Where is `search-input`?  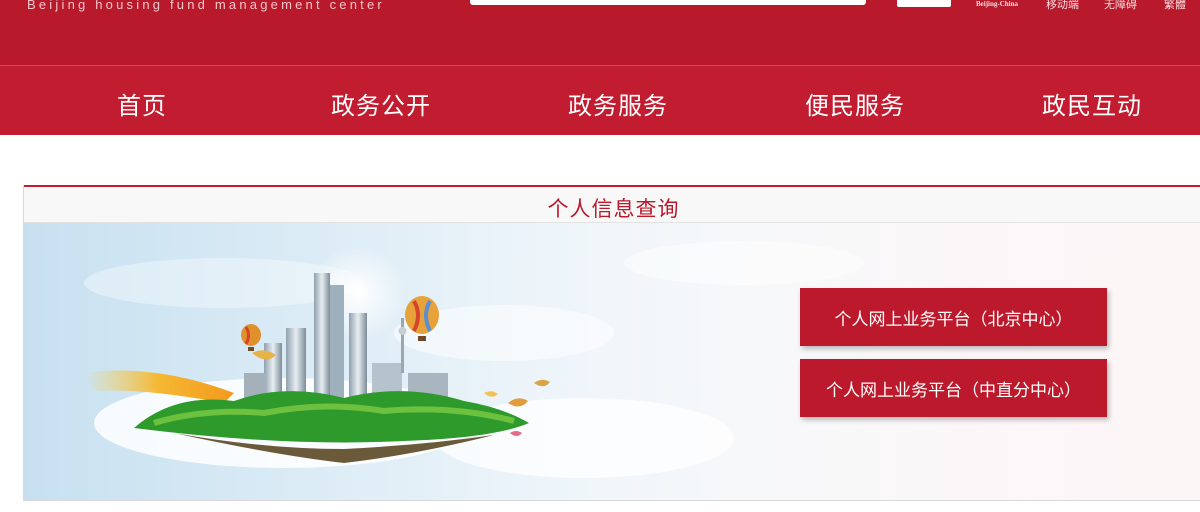 search-input is located at coordinates (668, 2).